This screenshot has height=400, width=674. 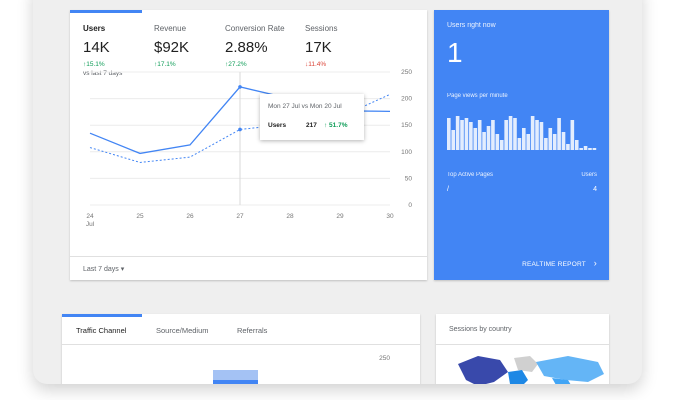 What do you see at coordinates (595, 263) in the screenshot?
I see `chevron-right-icon: ›` at bounding box center [595, 263].